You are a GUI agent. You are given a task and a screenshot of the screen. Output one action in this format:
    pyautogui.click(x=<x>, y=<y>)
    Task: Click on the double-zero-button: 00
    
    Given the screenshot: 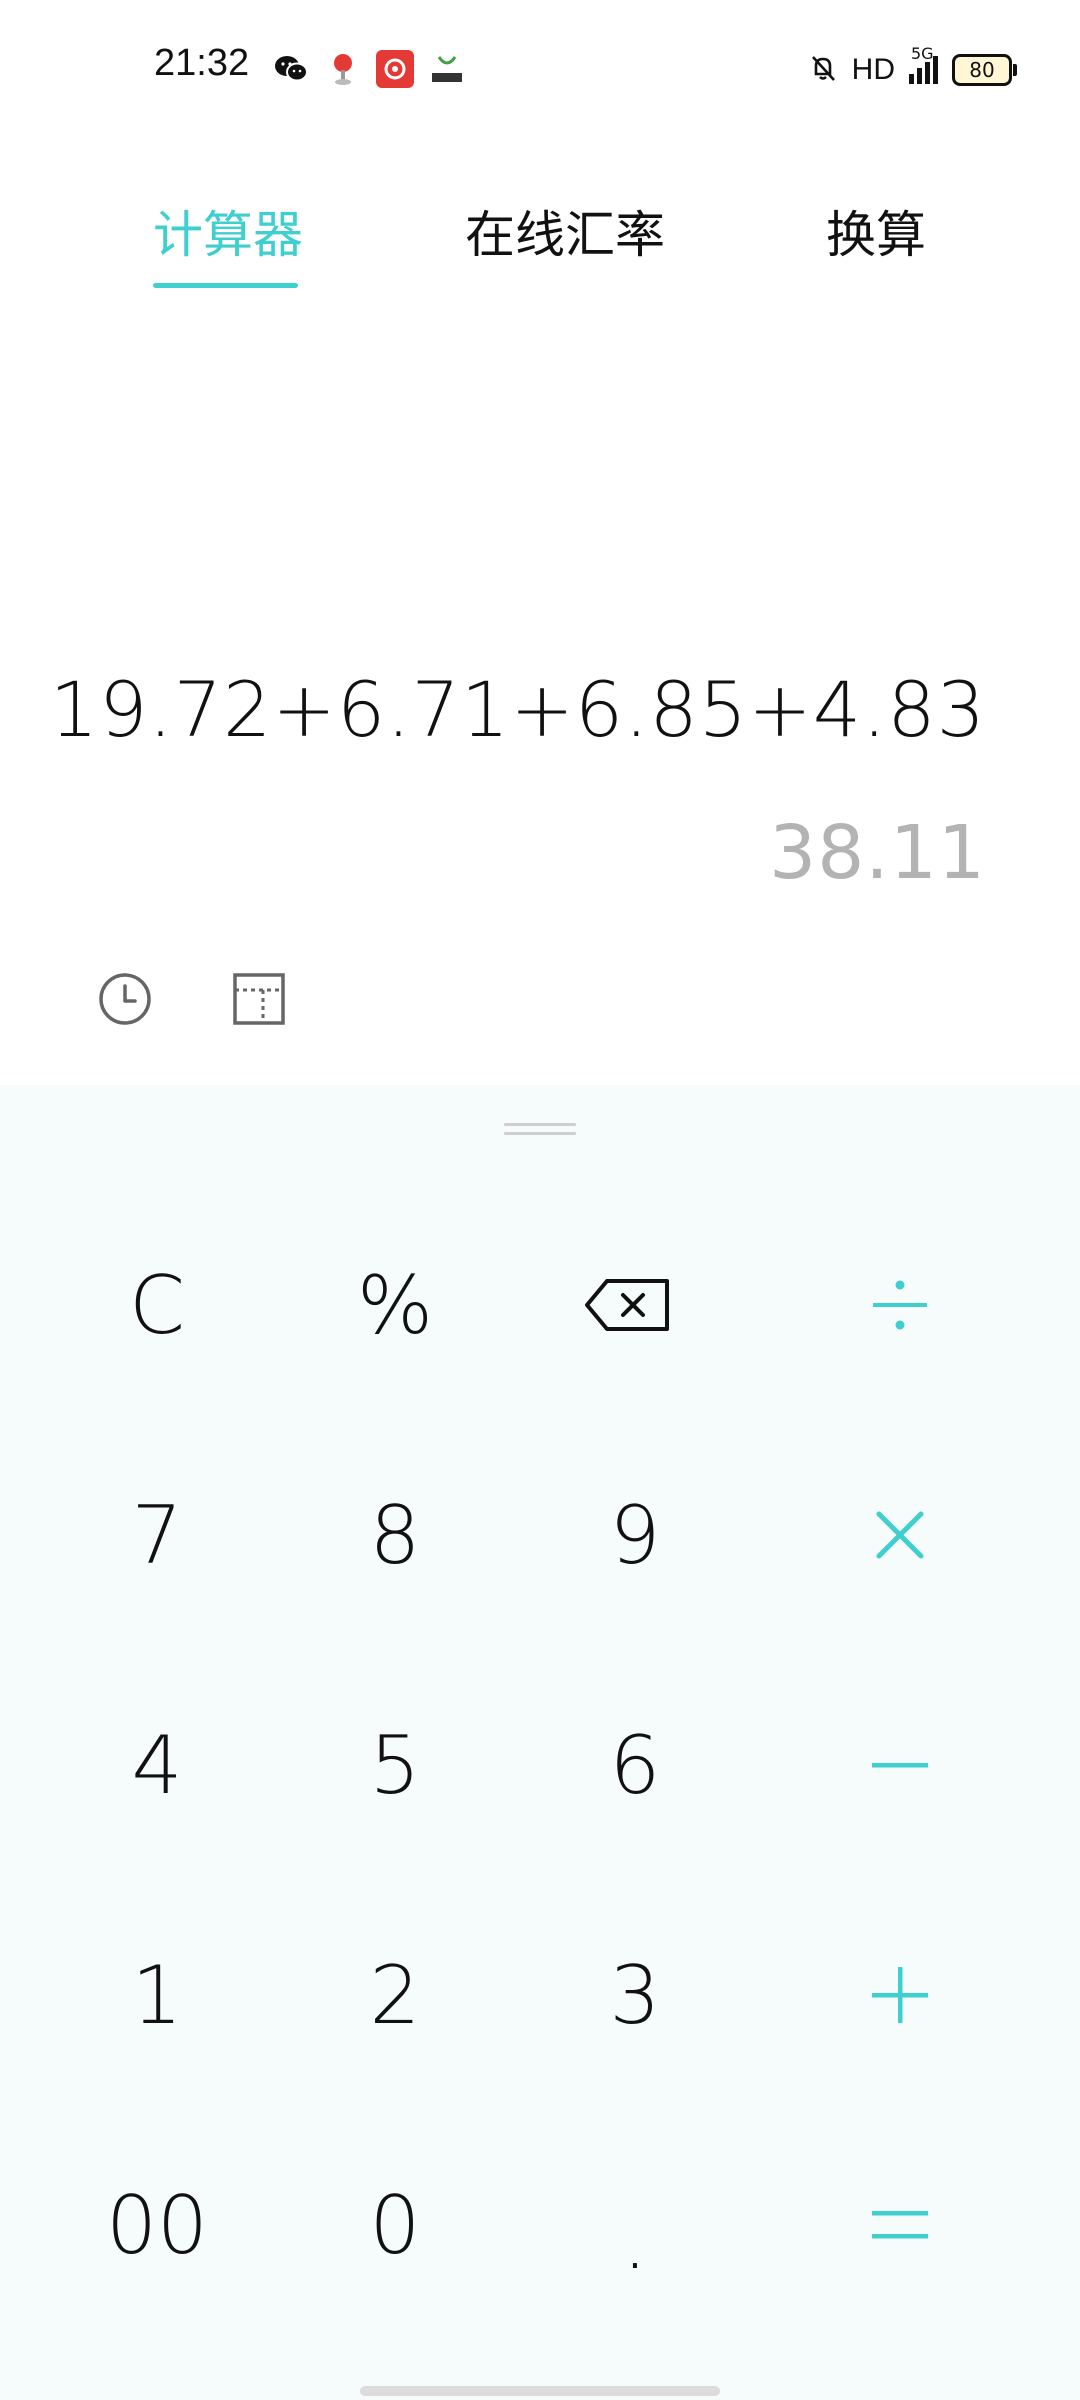 What is the action you would take?
    pyautogui.click(x=157, y=2225)
    